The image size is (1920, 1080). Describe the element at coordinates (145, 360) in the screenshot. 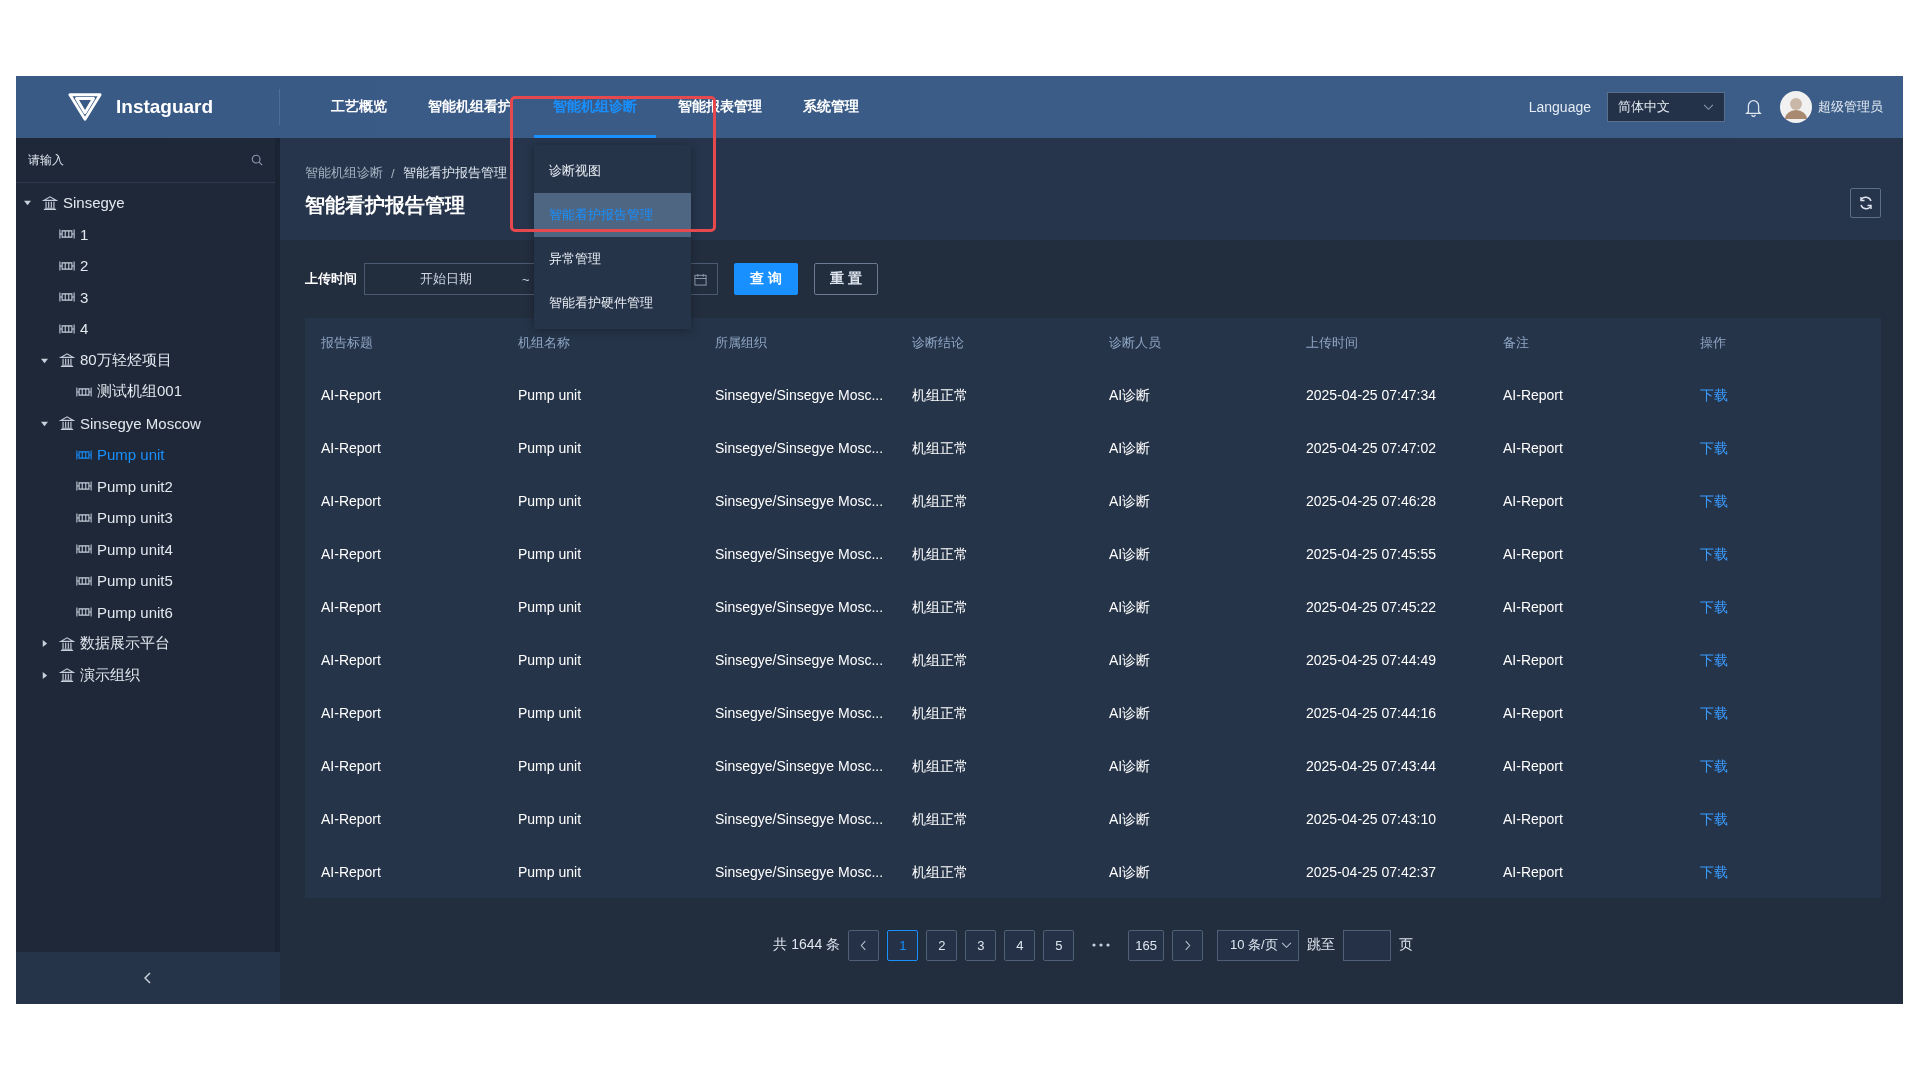

I see `tree-node: 80万轻烃项目` at that location.